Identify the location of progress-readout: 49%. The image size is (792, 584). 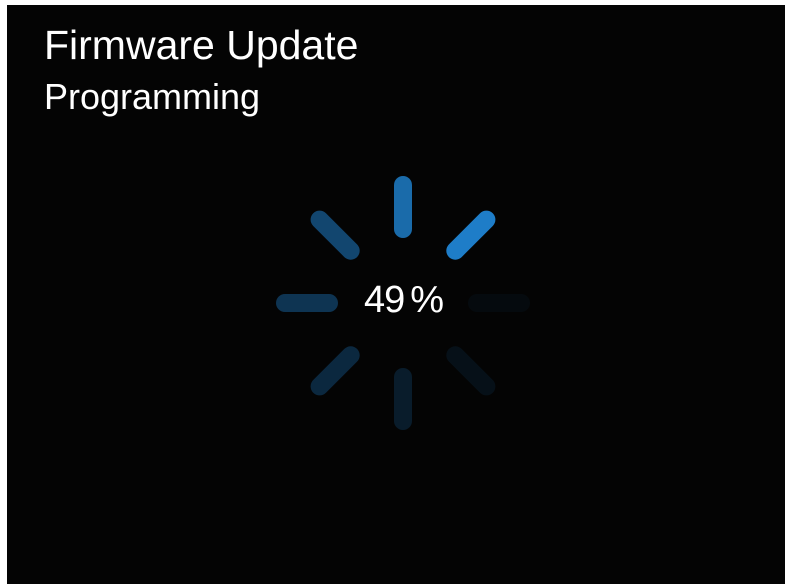
(404, 300).